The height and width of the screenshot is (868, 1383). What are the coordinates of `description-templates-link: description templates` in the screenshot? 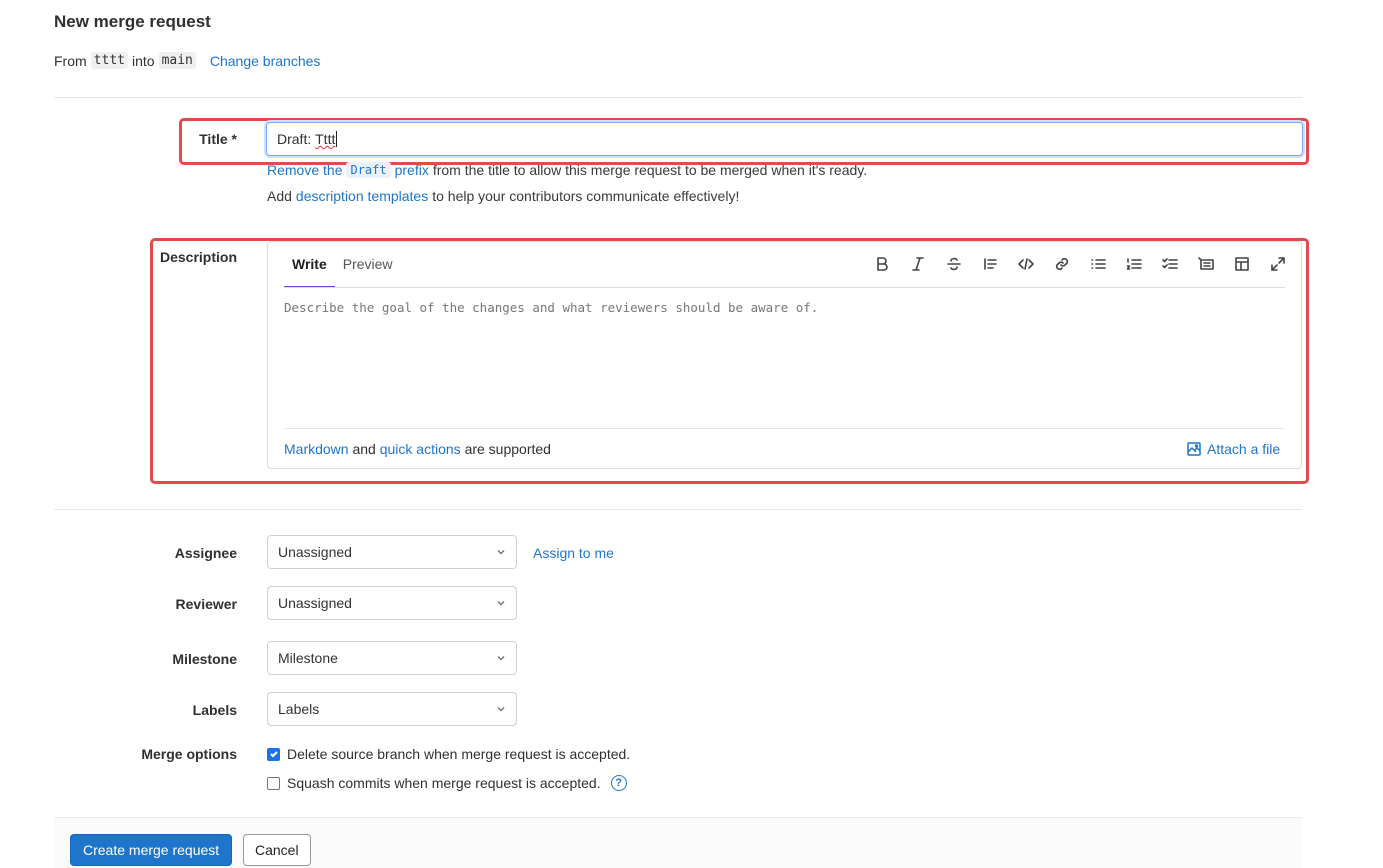 It's located at (362, 196).